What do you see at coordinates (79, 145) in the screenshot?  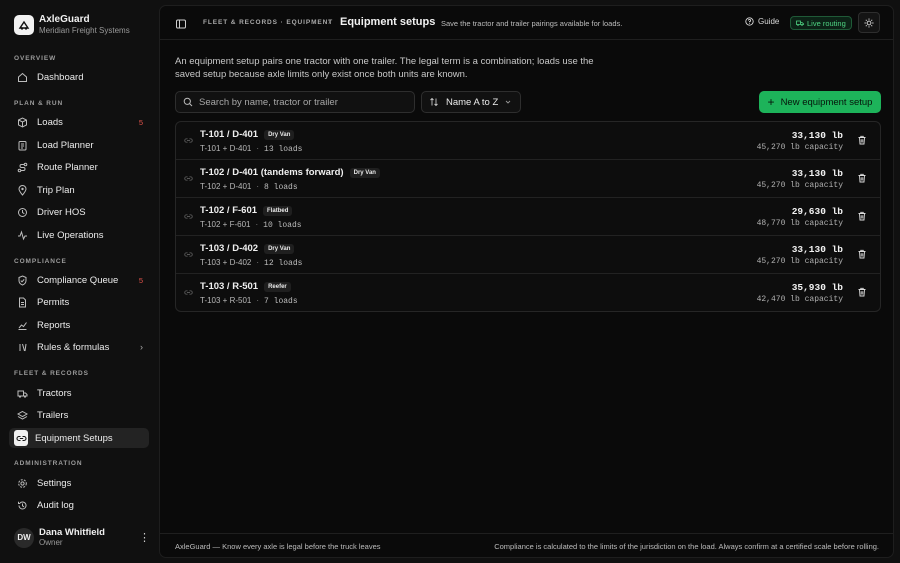 I see `sidebar-item-load-planner: Load Planner` at bounding box center [79, 145].